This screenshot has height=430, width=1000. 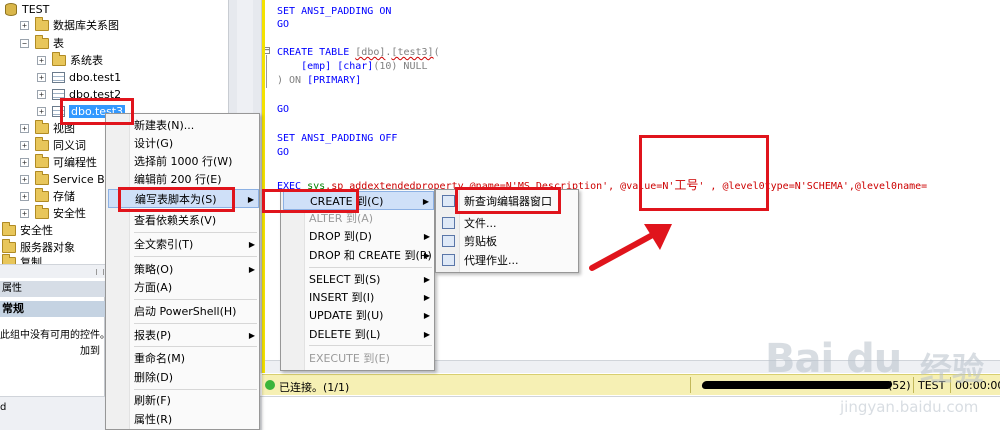 What do you see at coordinates (183, 220) in the screenshot?
I see `menu-item-view-dependencies: 查看依赖关系(V)` at bounding box center [183, 220].